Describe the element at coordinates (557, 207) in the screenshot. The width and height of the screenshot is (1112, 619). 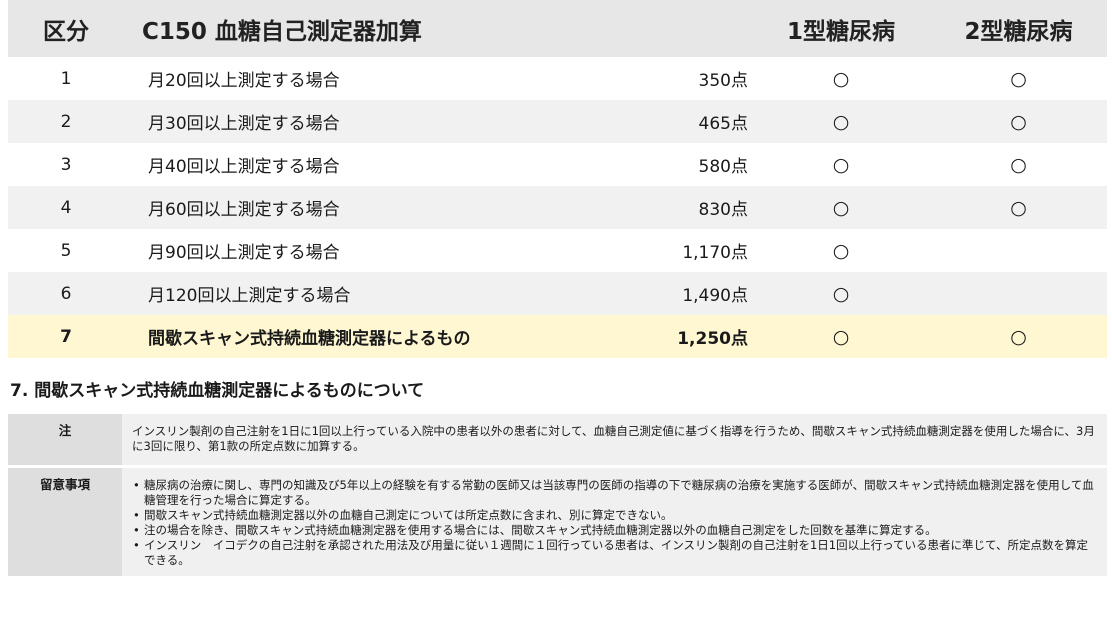
I see `table-row: 4 月60回以上測定する場合 830点 ○ ○` at that location.